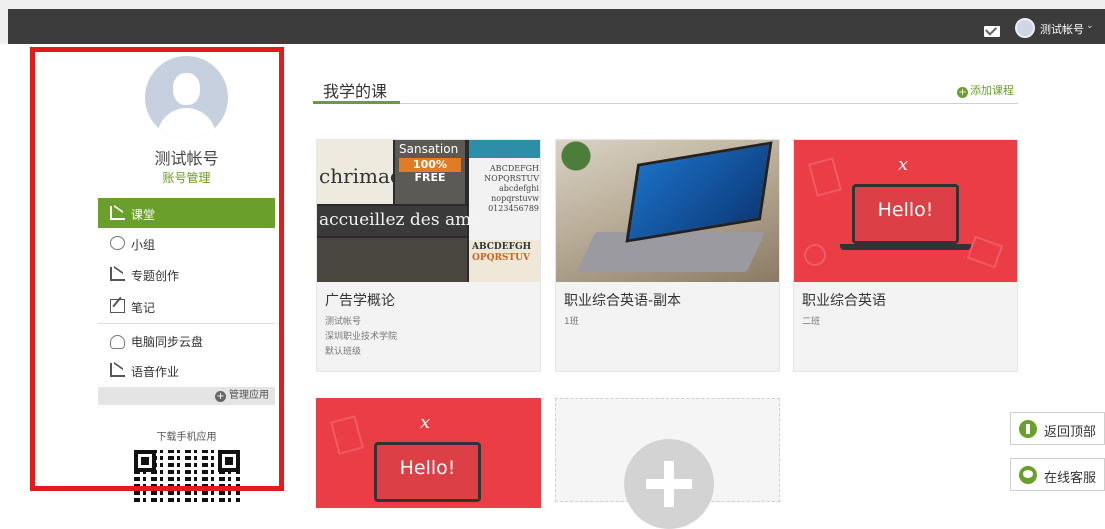 The image size is (1105, 529). What do you see at coordinates (1090, 26) in the screenshot?
I see `chevron-down-icon: ⌄` at bounding box center [1090, 26].